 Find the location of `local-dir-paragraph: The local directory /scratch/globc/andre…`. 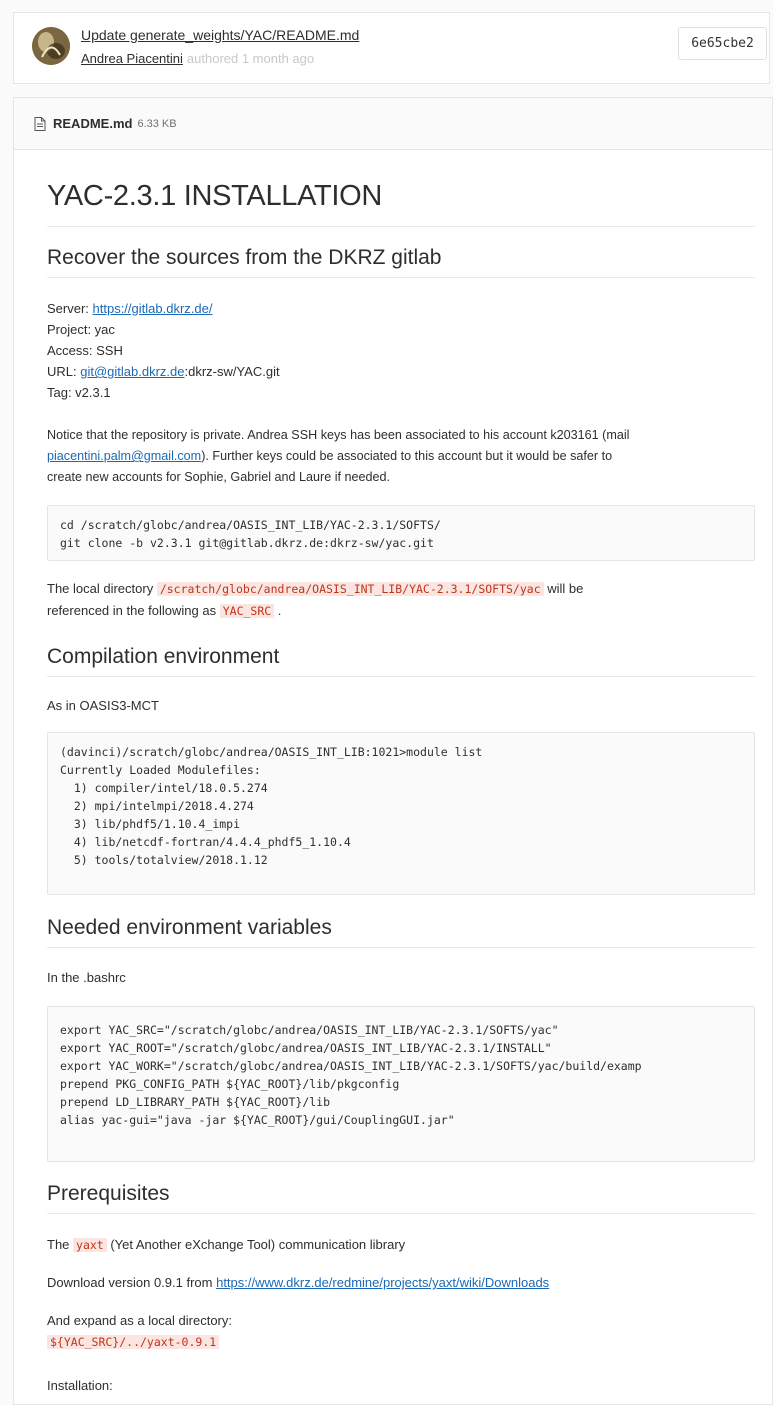

local-dir-paragraph: The local directory /scratch/globc/andre… is located at coordinates (401, 600).